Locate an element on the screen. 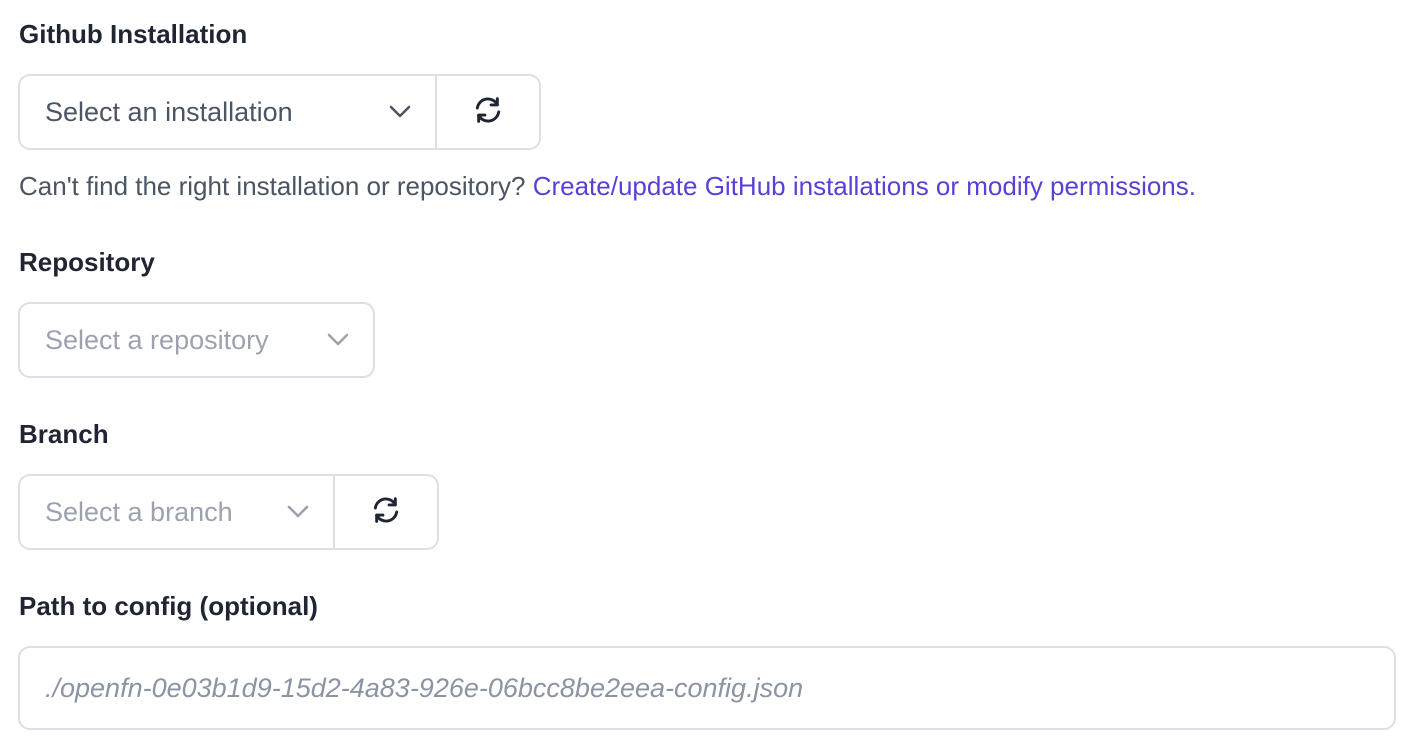  branch-label: Branch is located at coordinates (64, 434).